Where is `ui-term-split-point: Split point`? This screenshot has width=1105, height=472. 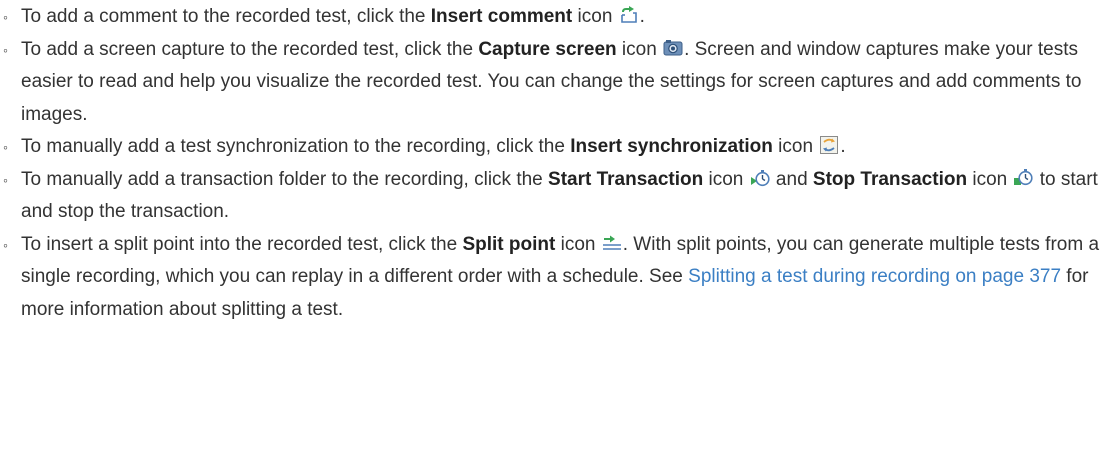
ui-term-split-point: Split point is located at coordinates (509, 244).